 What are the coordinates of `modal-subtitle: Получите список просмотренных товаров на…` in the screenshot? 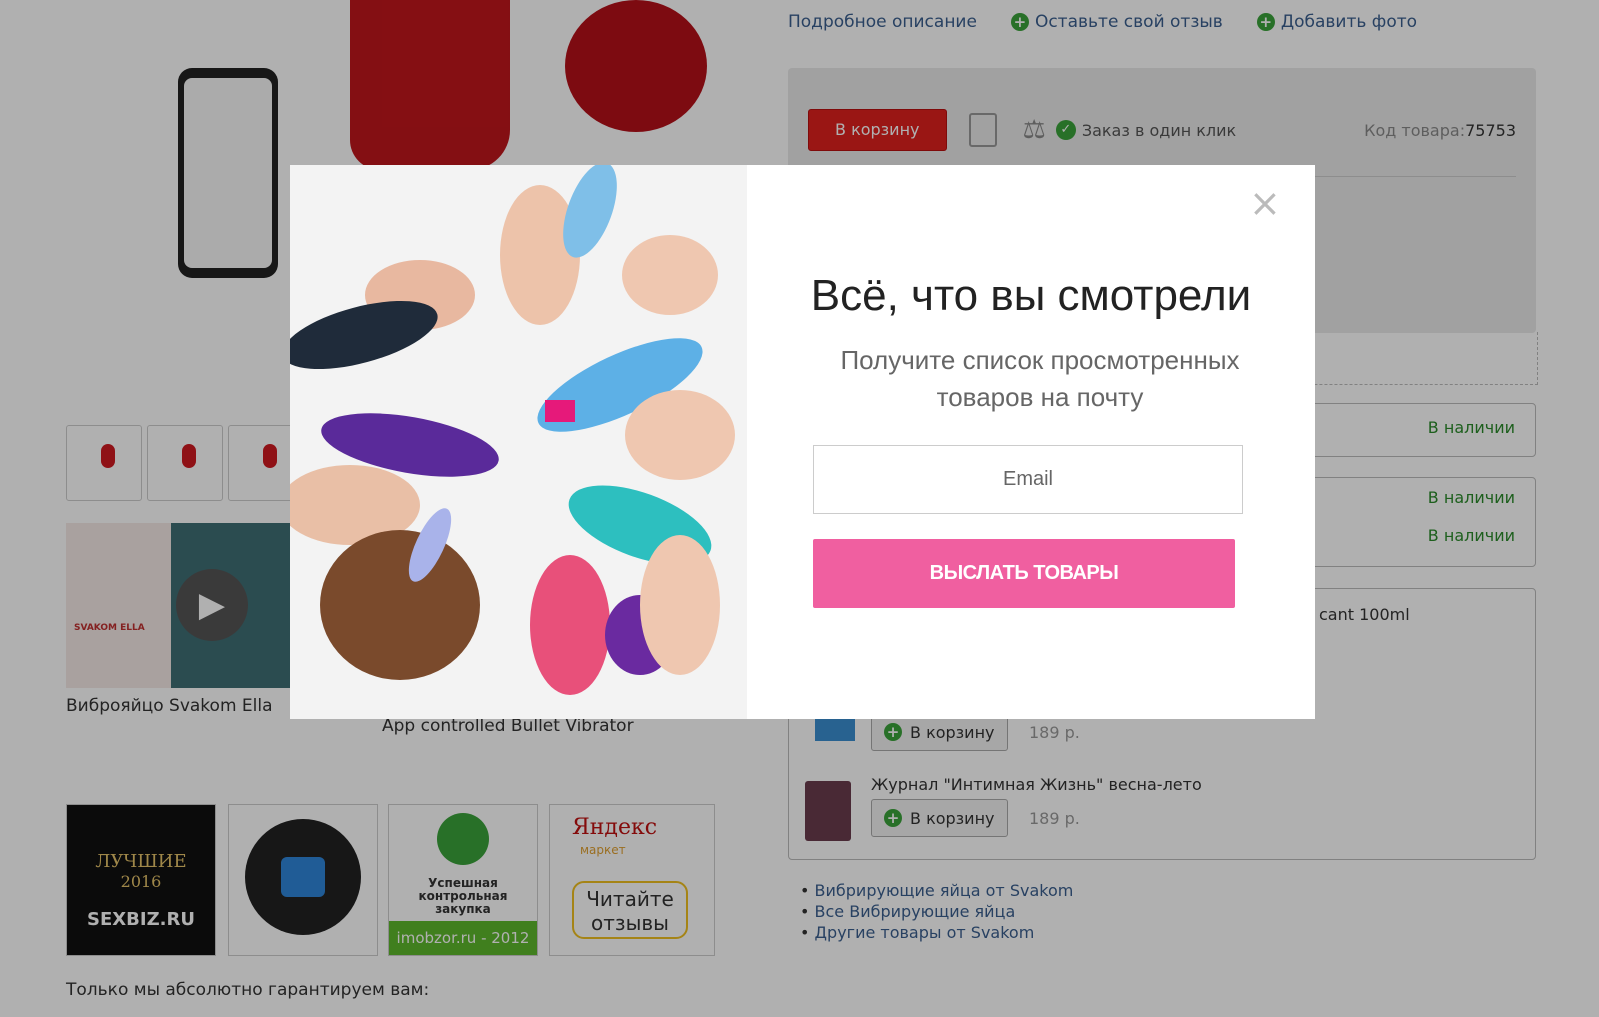 It's located at (1040, 378).